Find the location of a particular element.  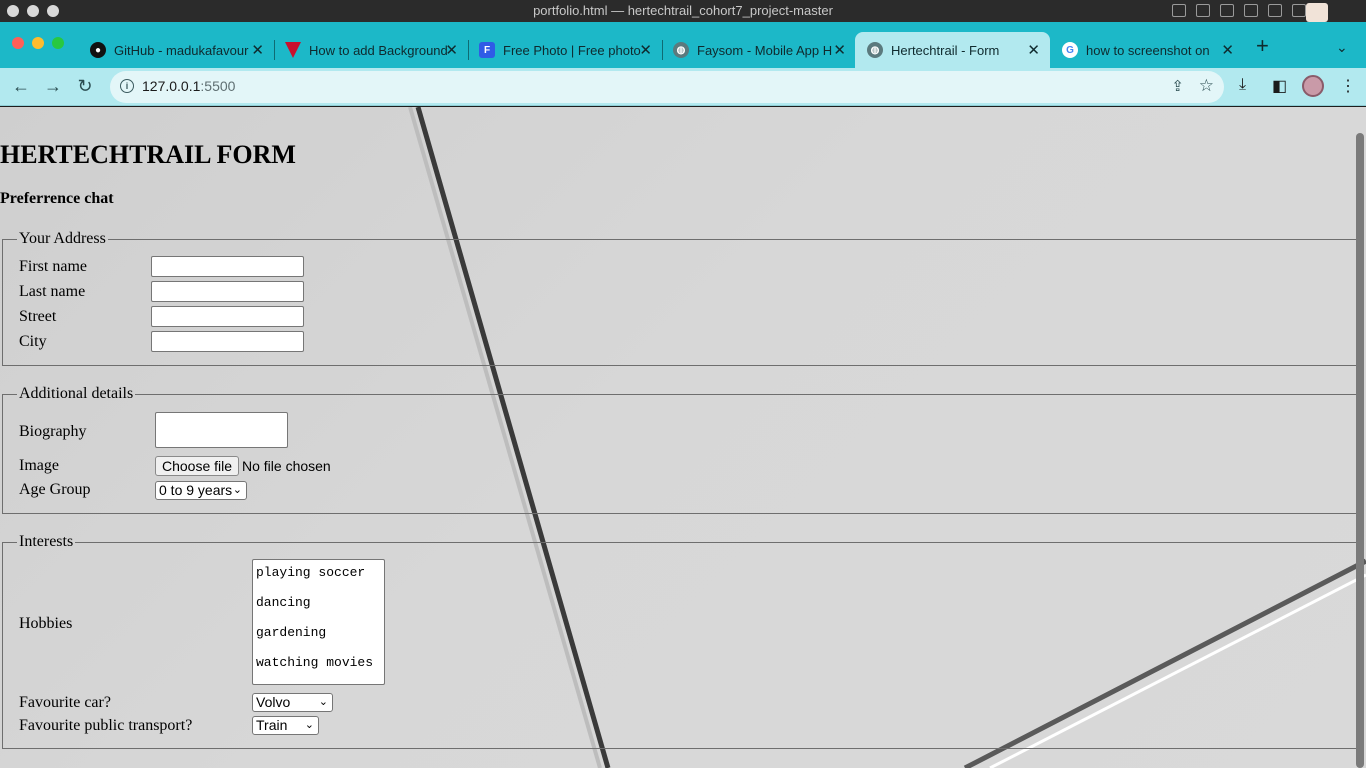

fullscreen-button is located at coordinates (58, 43).